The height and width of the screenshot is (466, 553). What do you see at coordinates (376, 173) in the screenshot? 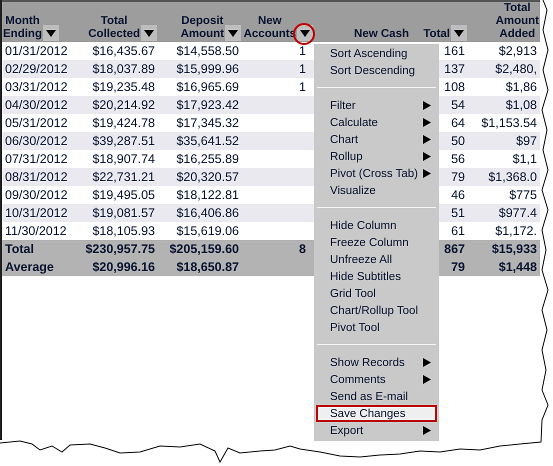
I see `menu-item: Pivot (Cross Tab)` at bounding box center [376, 173].